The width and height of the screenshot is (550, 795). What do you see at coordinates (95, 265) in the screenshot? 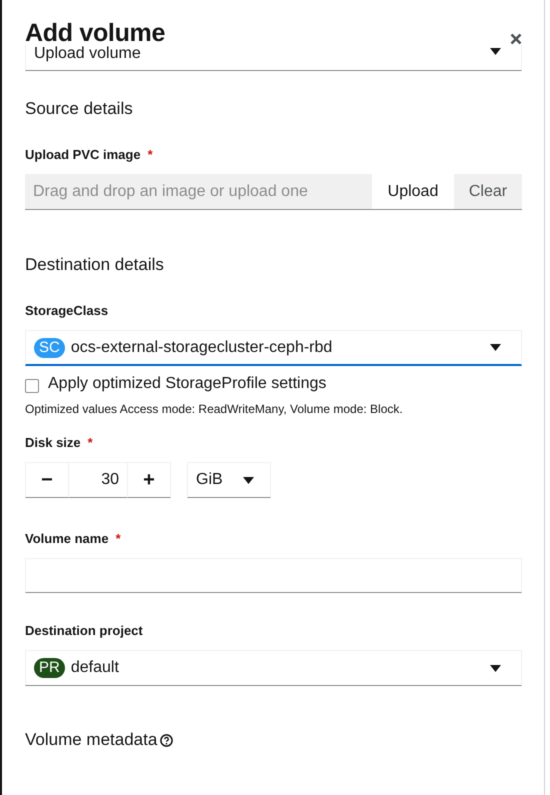
I see `section-heading: Destination details` at bounding box center [95, 265].